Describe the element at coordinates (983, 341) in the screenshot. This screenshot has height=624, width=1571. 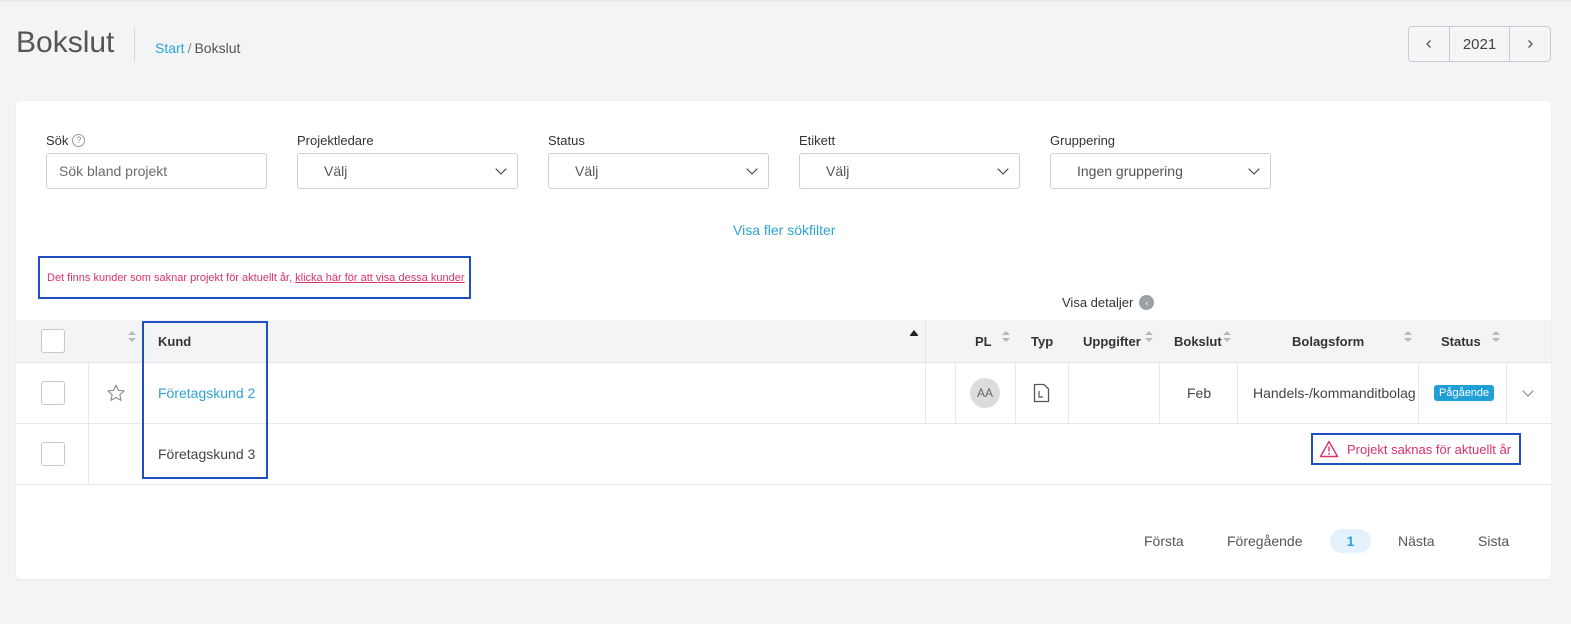
I see `column-pl: PL` at that location.